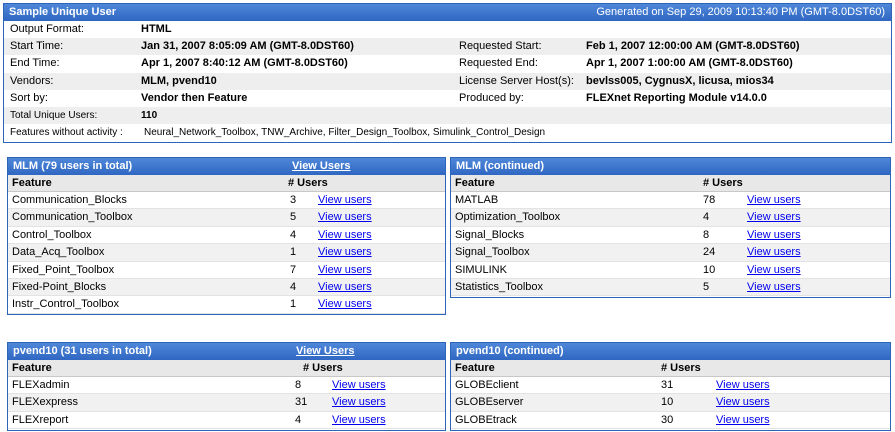 The height and width of the screenshot is (432, 895). Describe the element at coordinates (226, 305) in the screenshot. I see `table-row: Instr_Control_Toolbox 1 View users` at that location.